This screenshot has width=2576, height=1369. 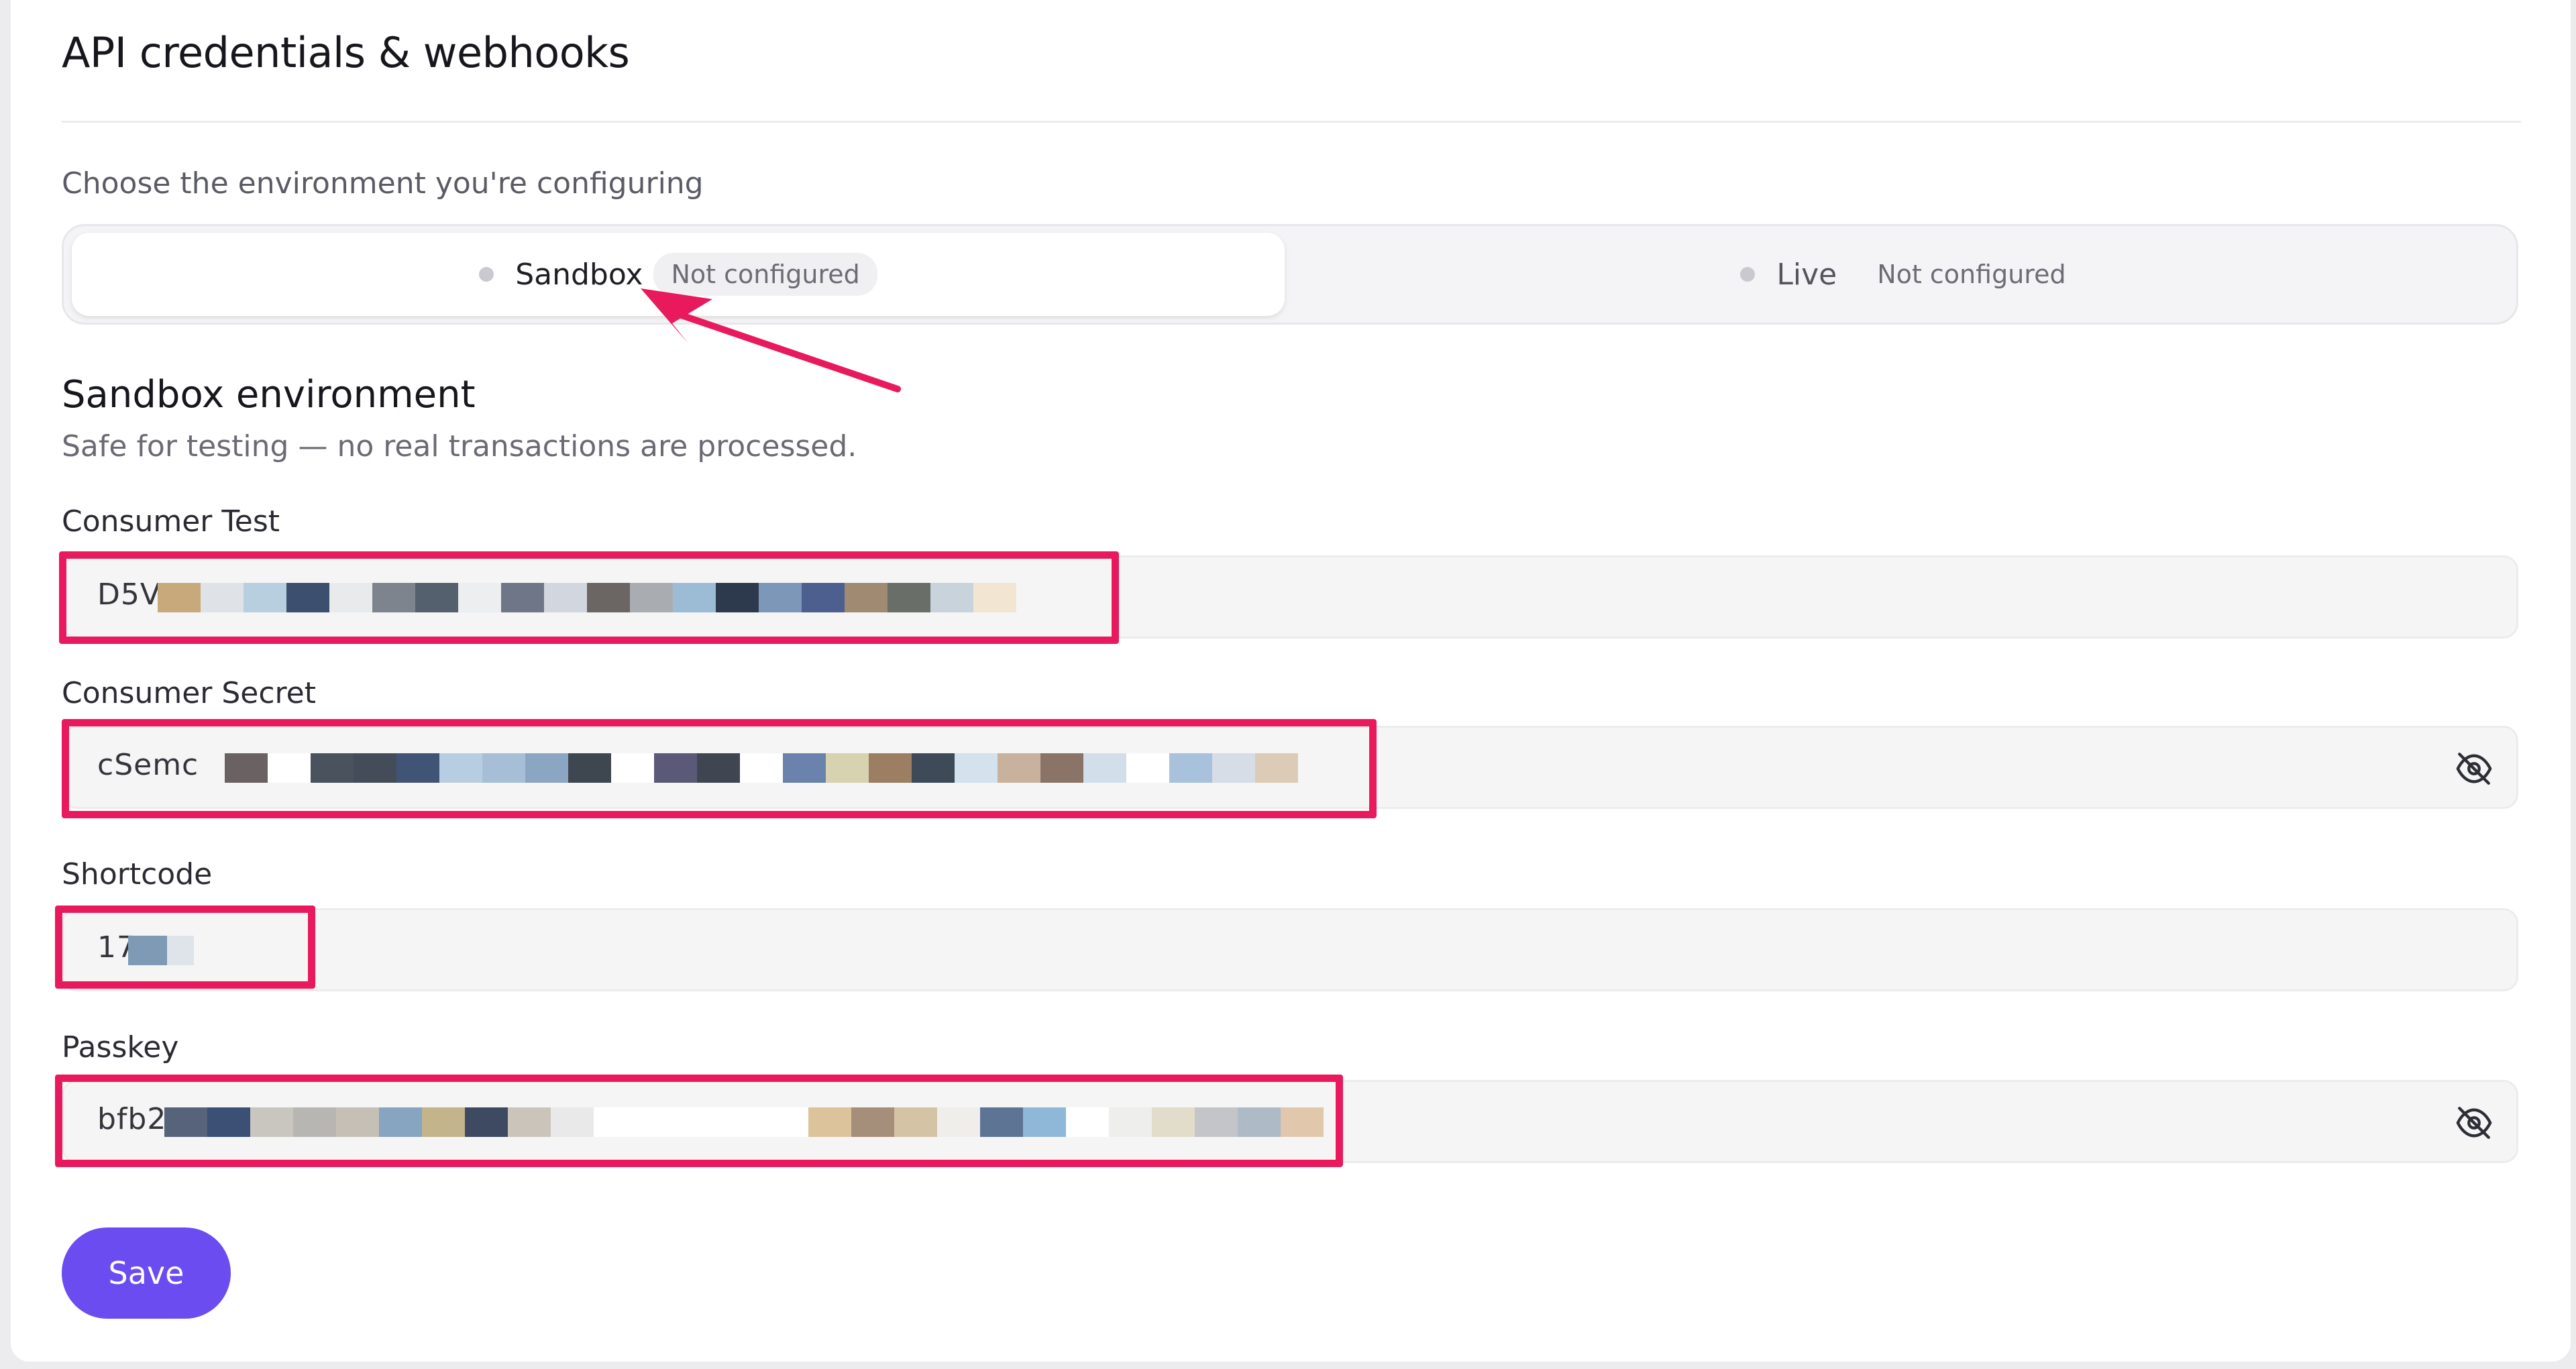 I want to click on annotation-highlight-consumer-test, so click(x=589, y=597).